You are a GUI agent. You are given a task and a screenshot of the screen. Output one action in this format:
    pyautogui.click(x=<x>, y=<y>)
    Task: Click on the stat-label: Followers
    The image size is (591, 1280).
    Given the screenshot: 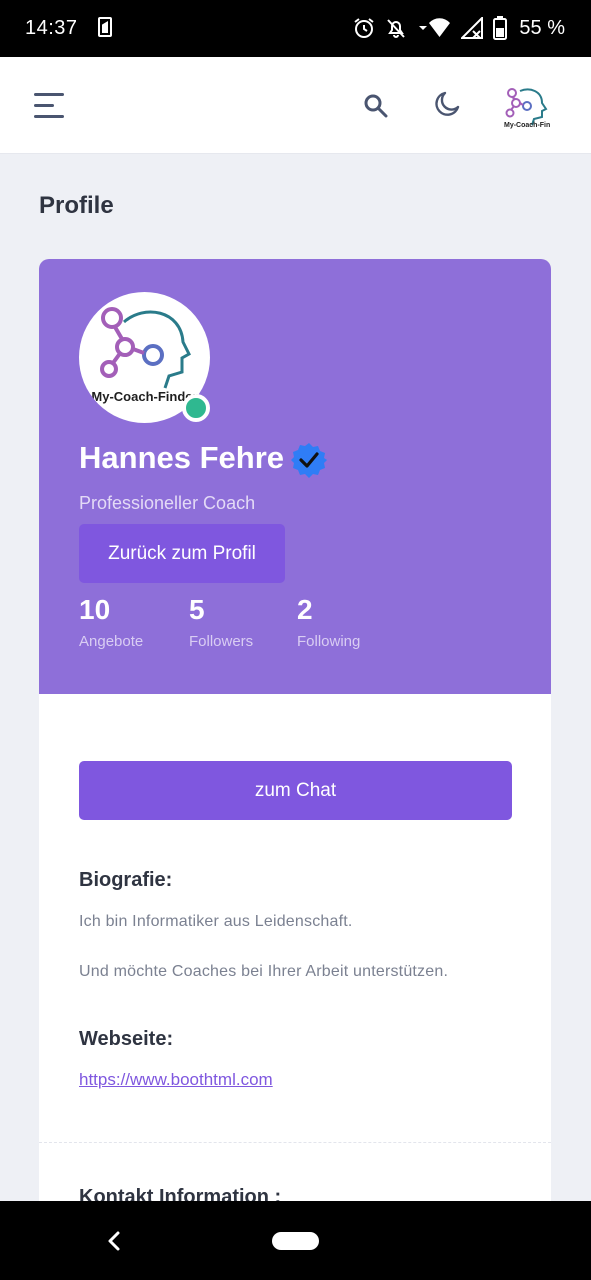 What is the action you would take?
    pyautogui.click(x=221, y=641)
    